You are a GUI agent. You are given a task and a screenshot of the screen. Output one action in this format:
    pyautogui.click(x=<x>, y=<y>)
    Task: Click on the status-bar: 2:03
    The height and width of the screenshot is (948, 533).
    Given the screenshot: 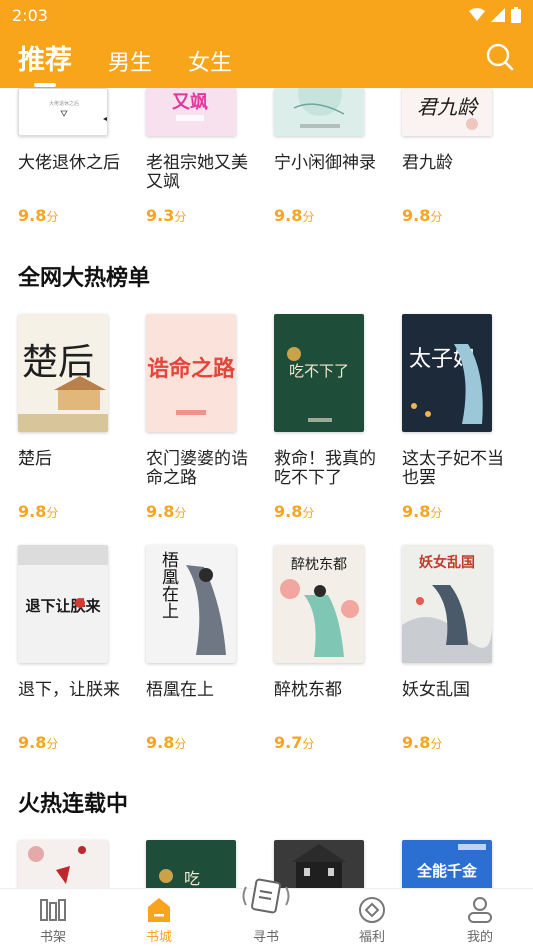 What is the action you would take?
    pyautogui.click(x=266, y=15)
    